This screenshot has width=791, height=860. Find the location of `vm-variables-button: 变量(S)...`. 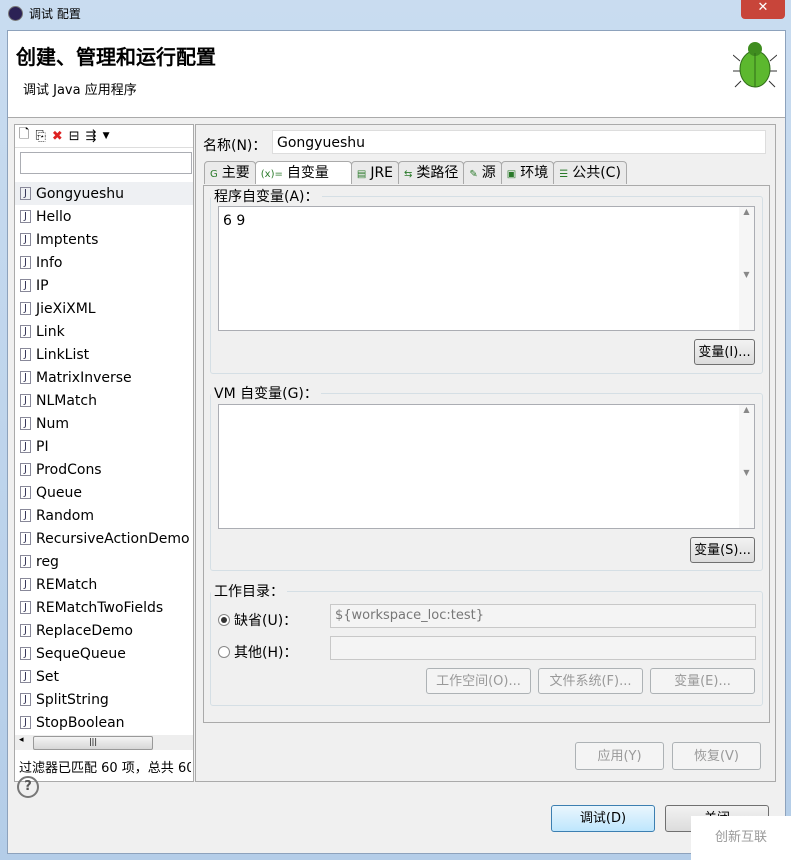

vm-variables-button: 变量(S)... is located at coordinates (722, 550).